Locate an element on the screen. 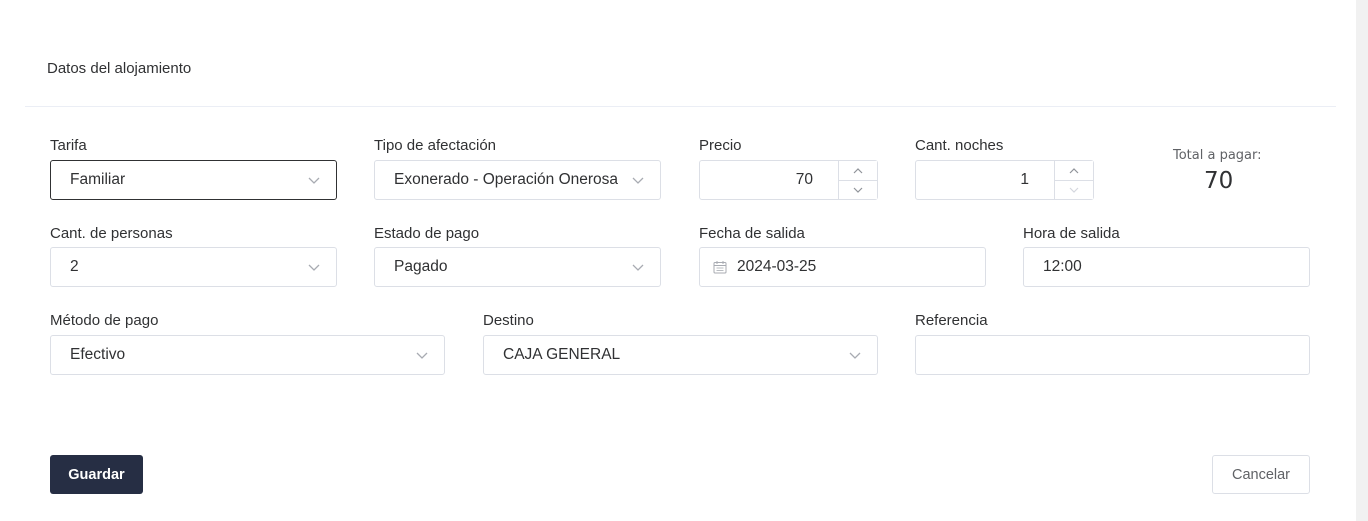  estado-pago-select: Pagado is located at coordinates (517, 267).